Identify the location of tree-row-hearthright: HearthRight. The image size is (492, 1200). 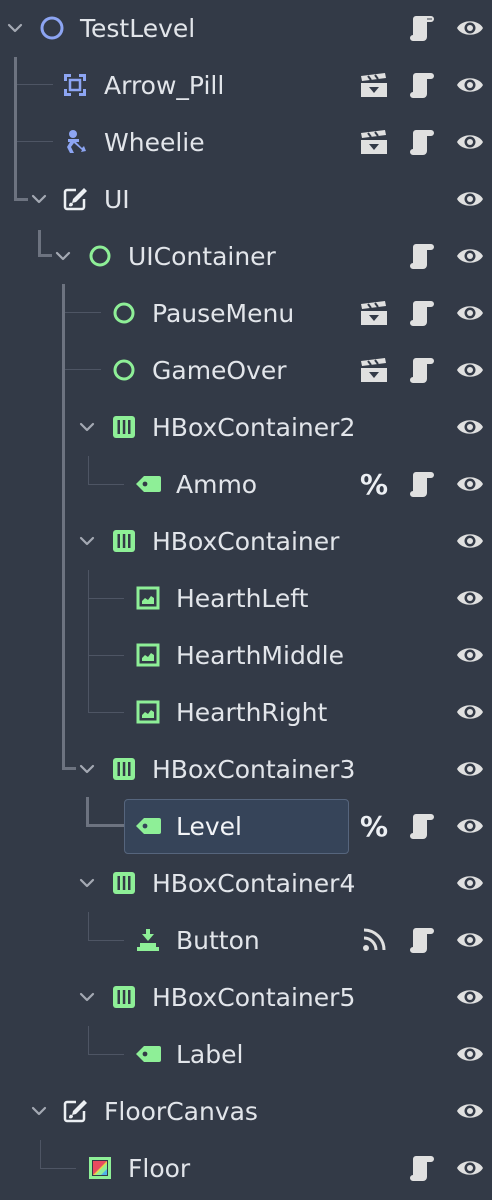
(246, 712).